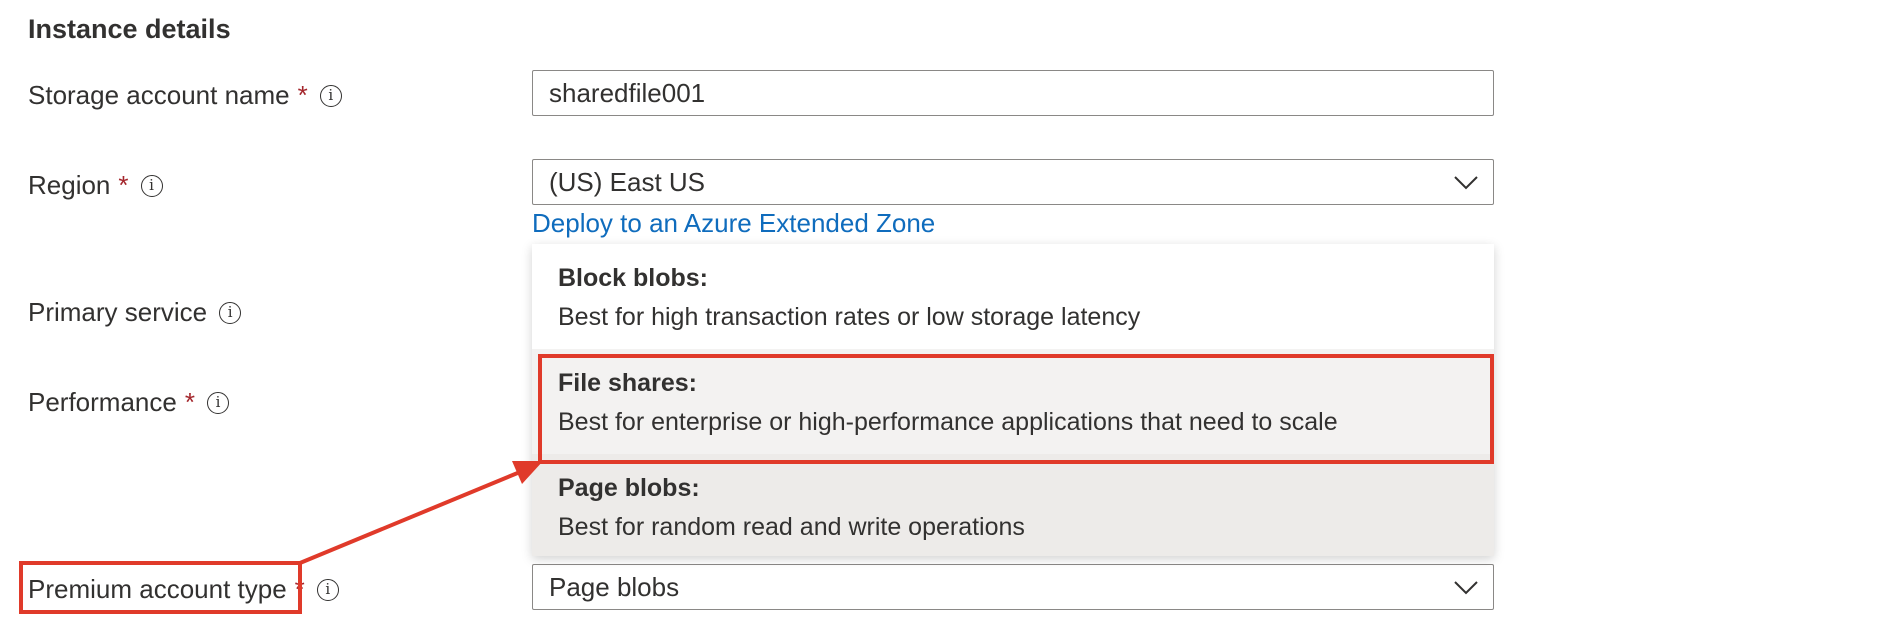 Image resolution: width=1894 pixels, height=630 pixels. What do you see at coordinates (733, 223) in the screenshot?
I see `extended-zone-link: Deploy to an Azure Extended Zone` at bounding box center [733, 223].